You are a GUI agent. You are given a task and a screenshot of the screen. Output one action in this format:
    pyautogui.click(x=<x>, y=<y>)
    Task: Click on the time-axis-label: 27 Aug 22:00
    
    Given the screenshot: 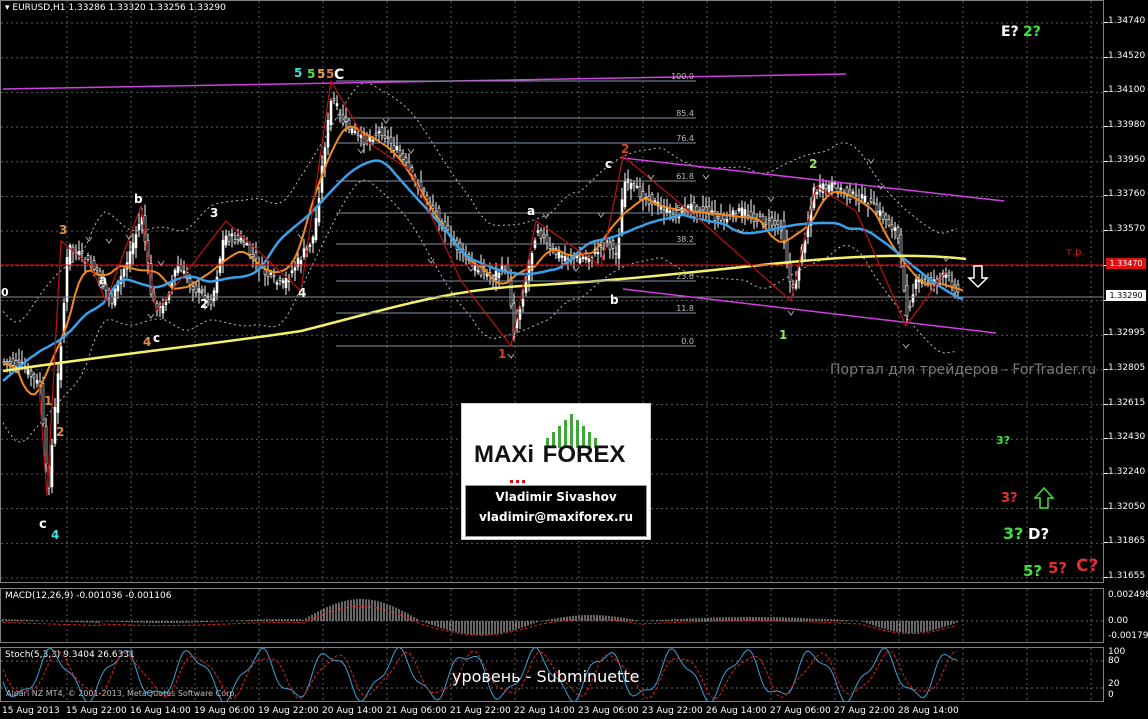 What is the action you would take?
    pyautogui.click(x=864, y=711)
    